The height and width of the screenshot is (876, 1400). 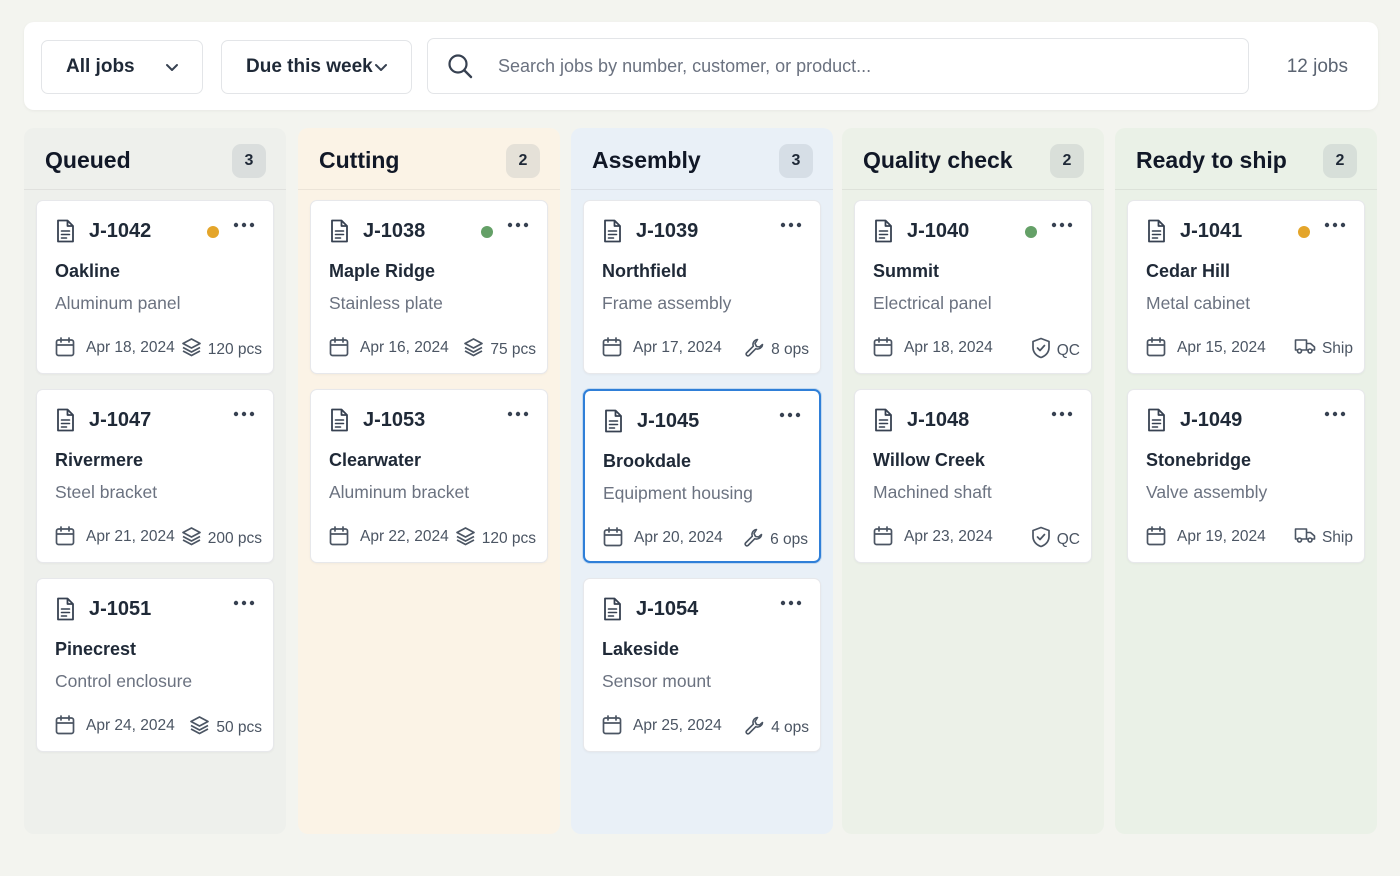 I want to click on customer-name: Stonebridge, so click(x=1199, y=460).